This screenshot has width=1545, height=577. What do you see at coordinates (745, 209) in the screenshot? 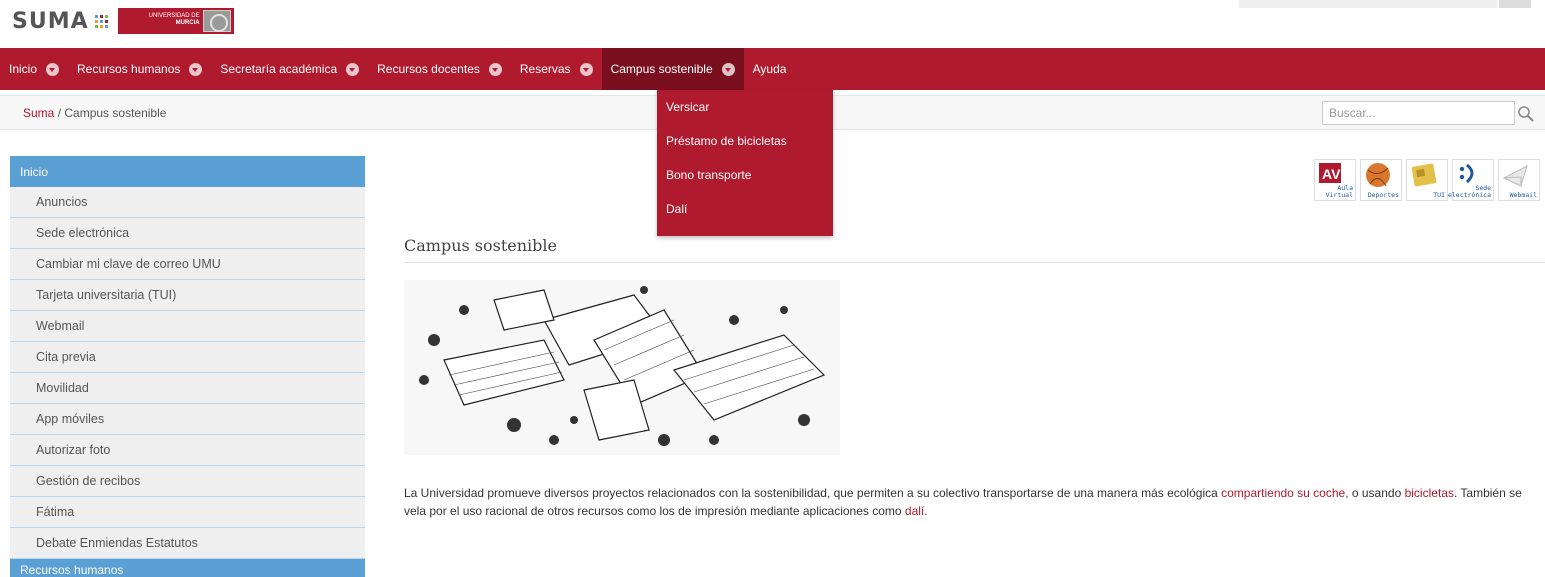
I see `dropdown-item-dali: Dalí` at bounding box center [745, 209].